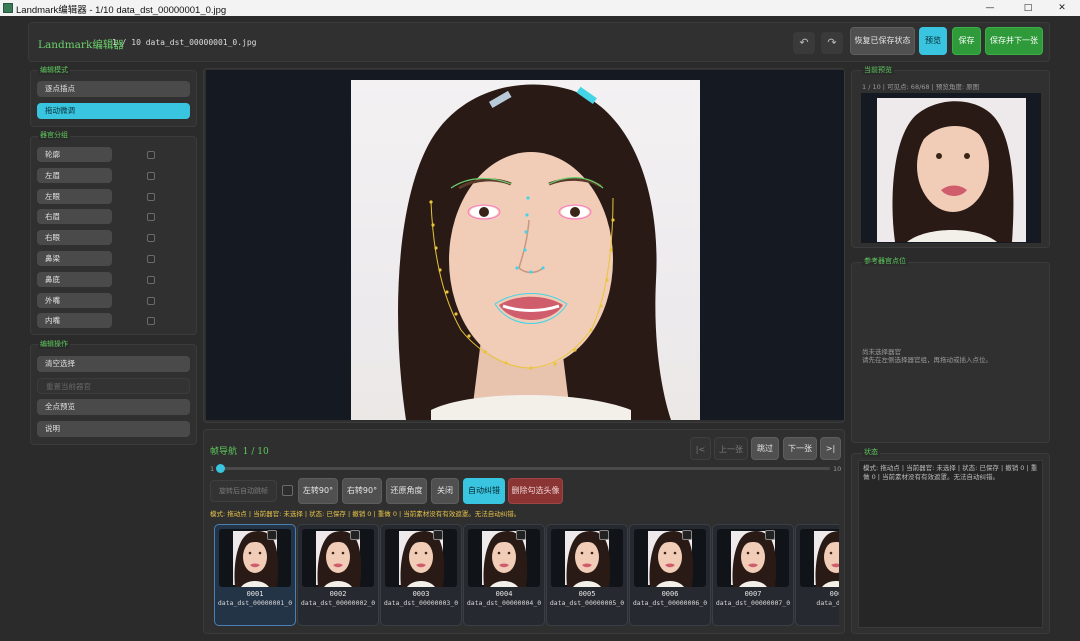  Describe the element at coordinates (534, 252) in the screenshot. I see `face-illustration` at that location.